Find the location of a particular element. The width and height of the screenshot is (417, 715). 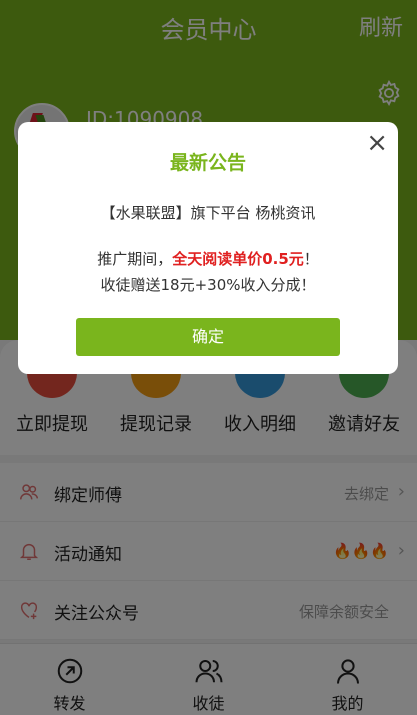

modal-title: 最新公告 is located at coordinates (207, 163).